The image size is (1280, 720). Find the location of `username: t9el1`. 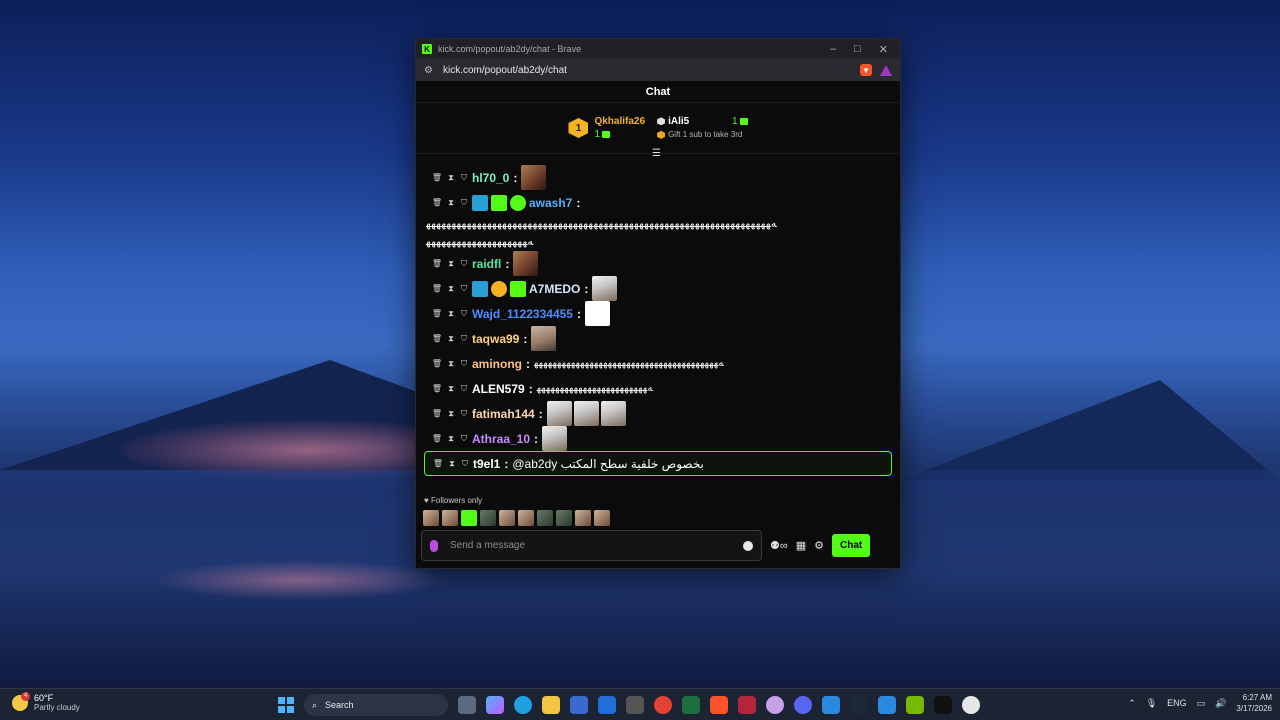

username: t9el1 is located at coordinates (486, 464).